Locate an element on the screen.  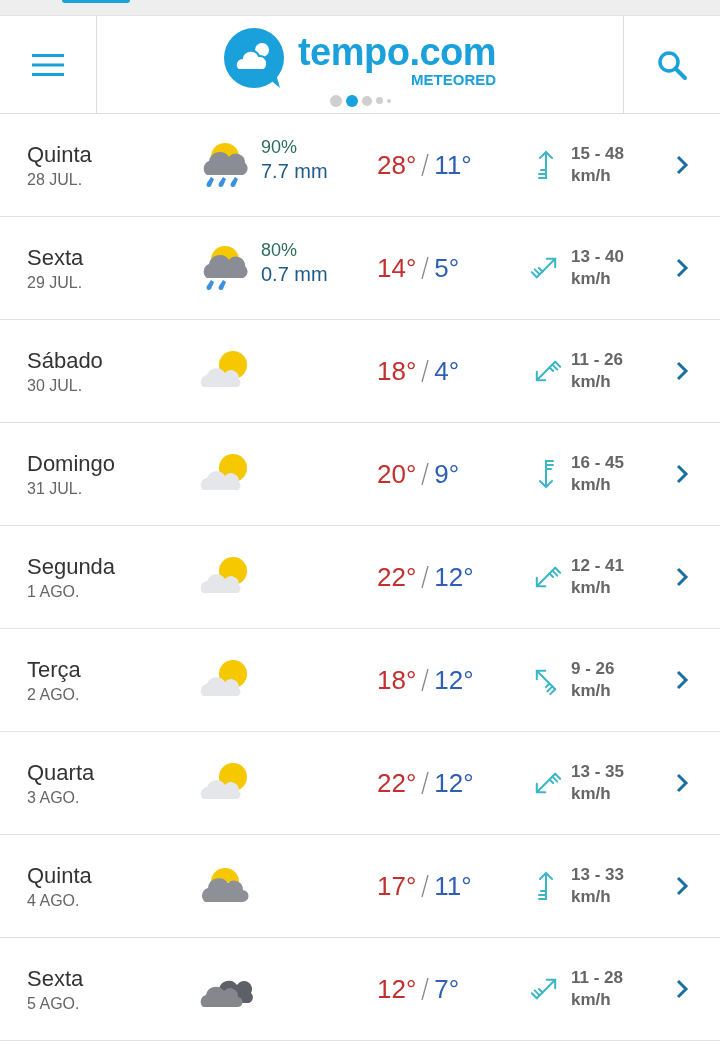
wind-speed: 13 - 35 is located at coordinates (597, 772).